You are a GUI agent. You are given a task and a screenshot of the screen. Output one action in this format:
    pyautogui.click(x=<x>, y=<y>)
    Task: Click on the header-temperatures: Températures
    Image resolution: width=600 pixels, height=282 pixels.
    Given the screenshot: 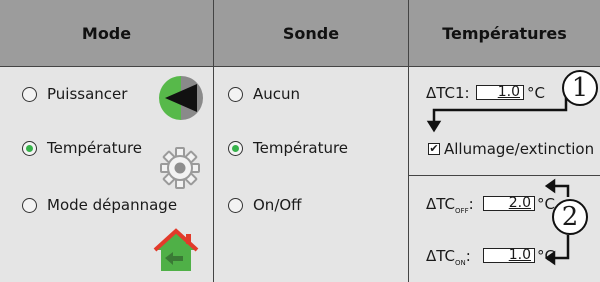 What is the action you would take?
    pyautogui.click(x=504, y=33)
    